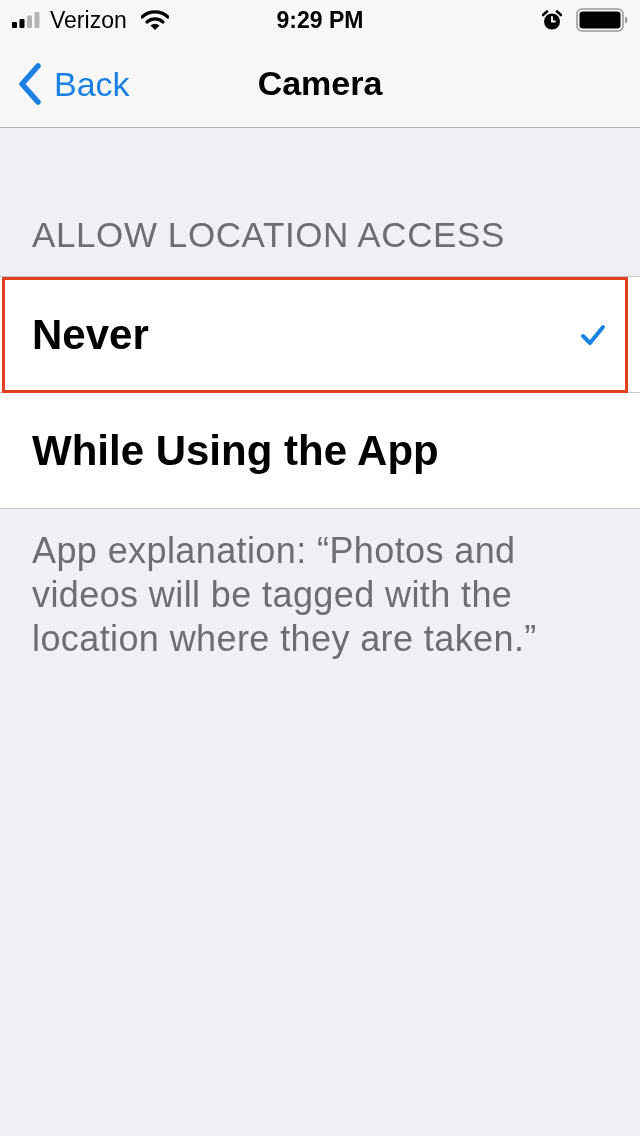 Image resolution: width=640 pixels, height=1136 pixels. Describe the element at coordinates (320, 450) in the screenshot. I see `option-row: While Using the App` at that location.